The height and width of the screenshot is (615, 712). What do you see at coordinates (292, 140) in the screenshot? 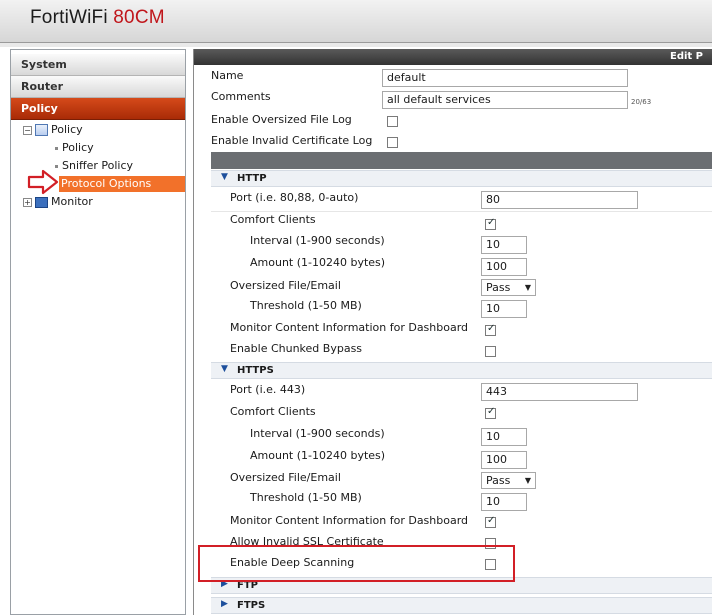
I see `invalid-cert-log-label: Enable Invalid Certificate Log` at bounding box center [292, 140].